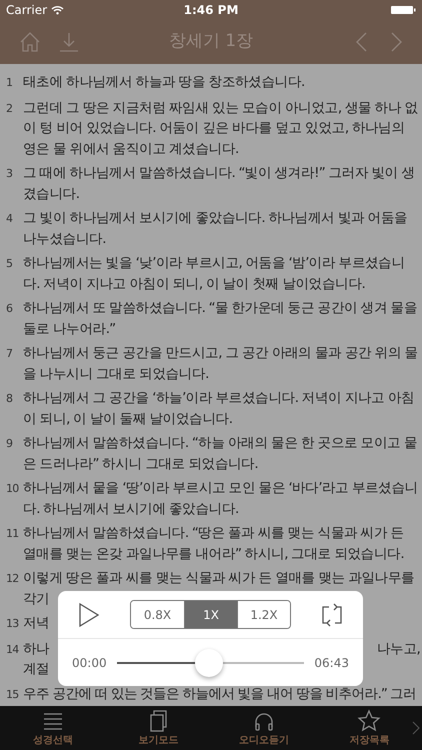 The height and width of the screenshot is (750, 422). What do you see at coordinates (164, 82) in the screenshot?
I see `verse-text: 태초에 하나님께서 하늘과 땅을 창조하셨습니다.` at bounding box center [164, 82].